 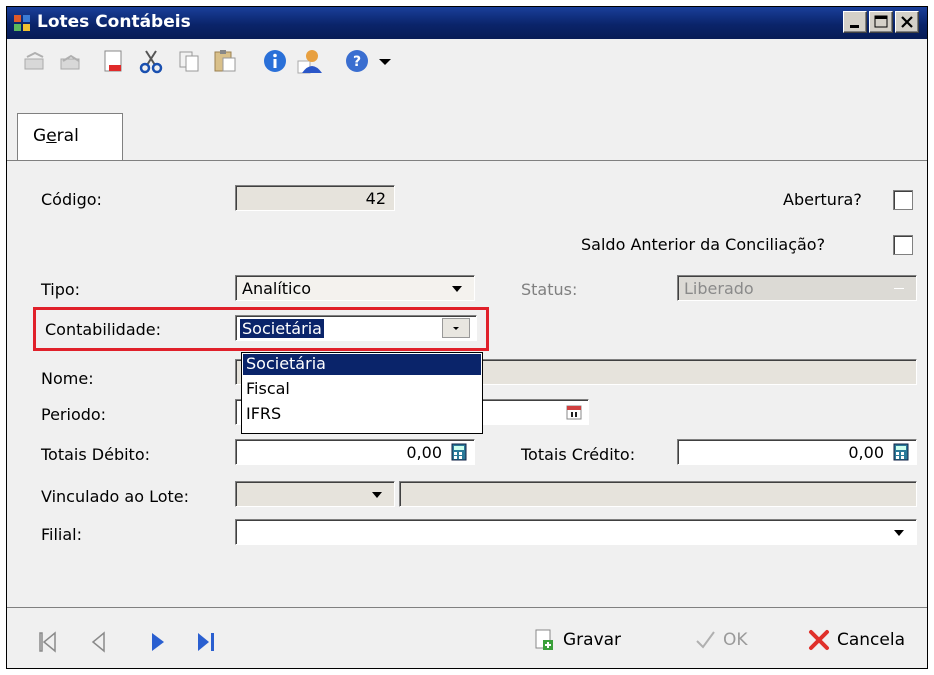 I want to click on cancela-button: Cancela, so click(x=865, y=640).